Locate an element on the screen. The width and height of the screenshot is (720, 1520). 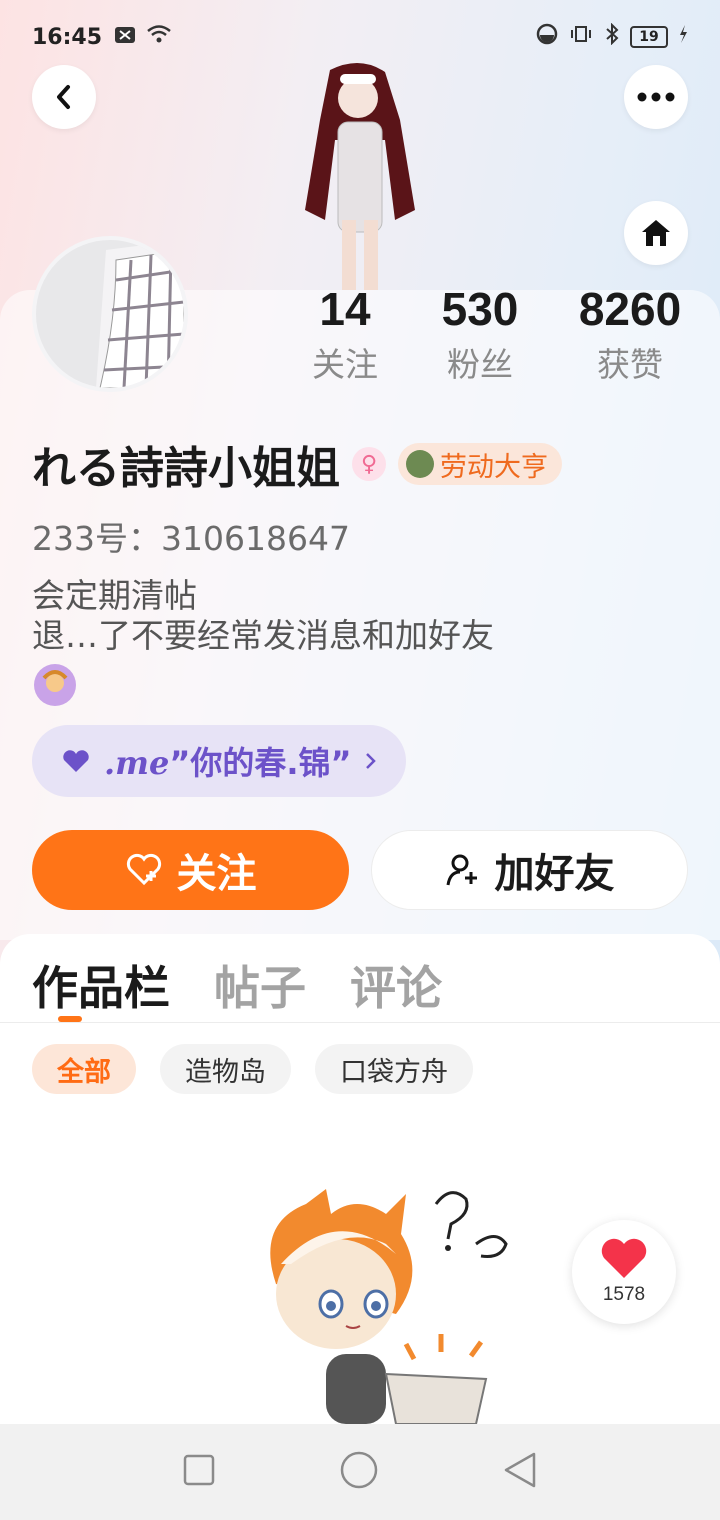
follow-button: 关注 is located at coordinates (190, 870).